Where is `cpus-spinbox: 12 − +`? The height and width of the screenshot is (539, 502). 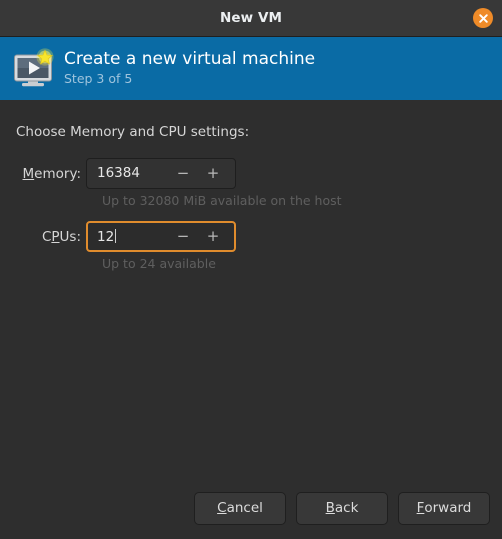
cpus-spinbox: 12 − + is located at coordinates (161, 236).